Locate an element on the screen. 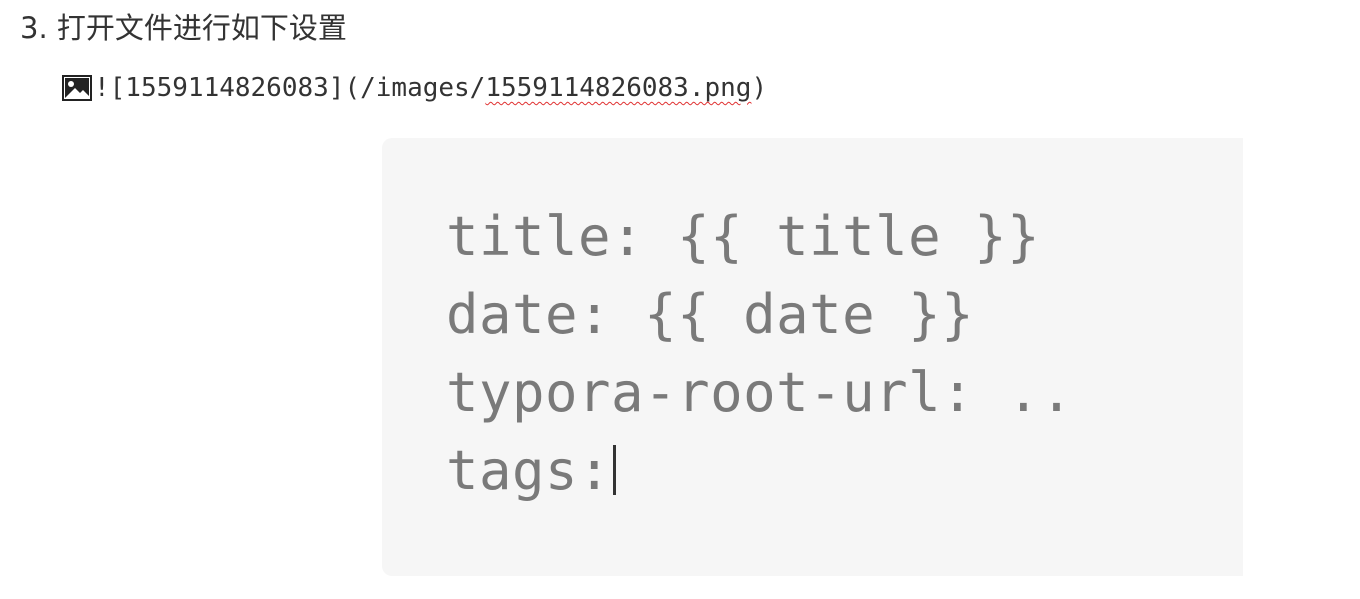  list-item-heading: 3. 打开文件进行如下设置 is located at coordinates (183, 28).